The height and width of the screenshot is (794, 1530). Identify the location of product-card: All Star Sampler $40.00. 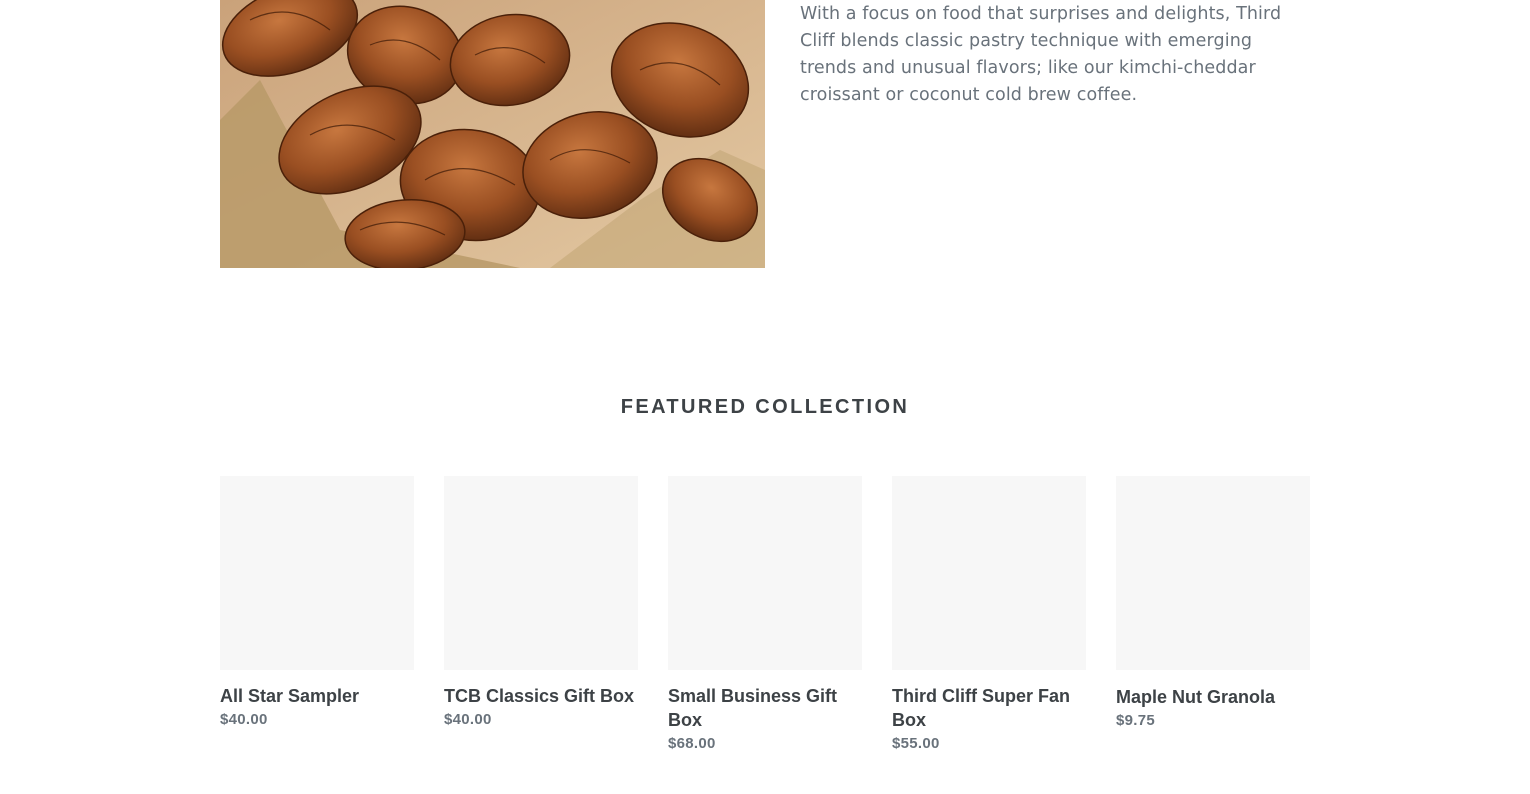
(317, 615).